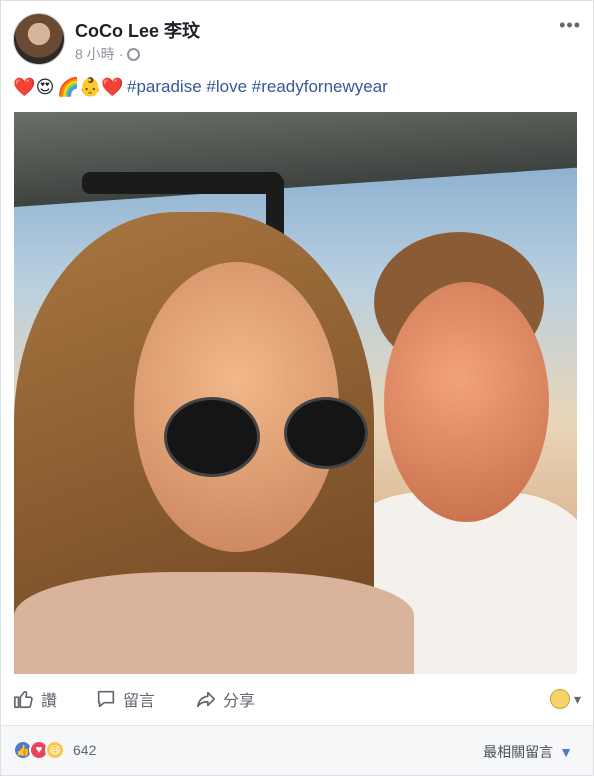  Describe the element at coordinates (45, 87) in the screenshot. I see `heart-eyes-emoji-icon: 😍` at that location.